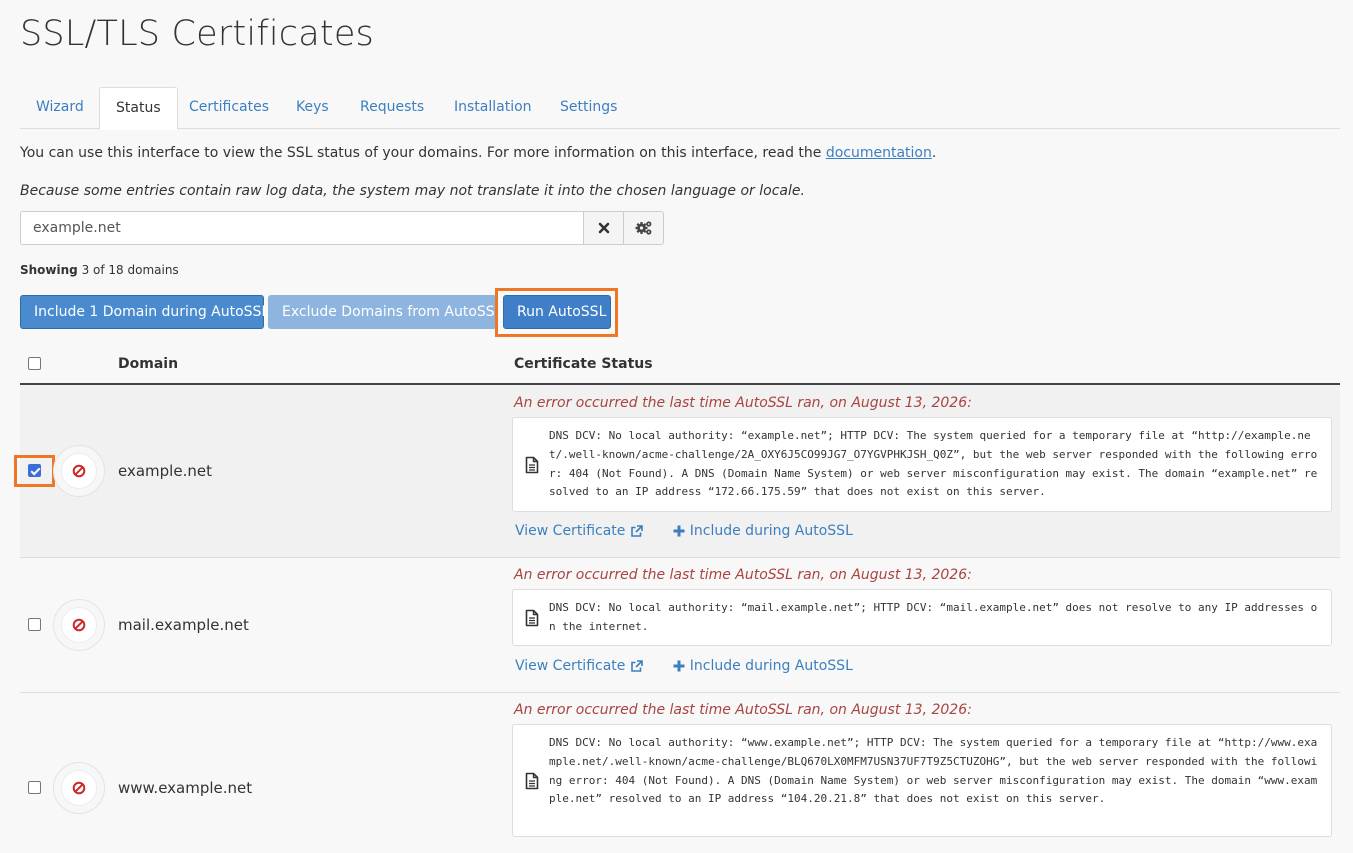  Describe the element at coordinates (312, 108) in the screenshot. I see `tab-keys: Keys` at that location.